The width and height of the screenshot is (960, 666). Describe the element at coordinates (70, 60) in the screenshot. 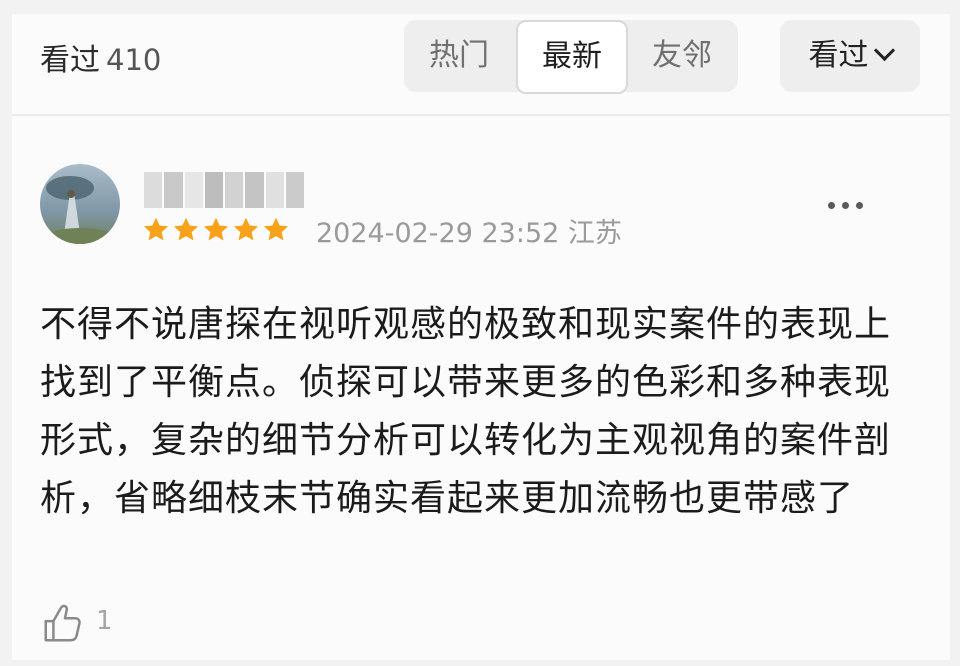

I see `watched-label: 看过` at that location.